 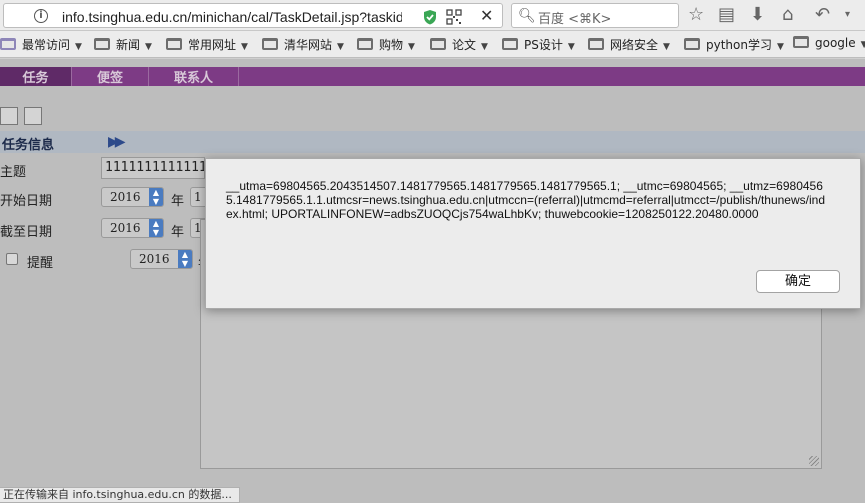 I want to click on bookmark-ps-design: PS设计 ▼, so click(x=538, y=45).